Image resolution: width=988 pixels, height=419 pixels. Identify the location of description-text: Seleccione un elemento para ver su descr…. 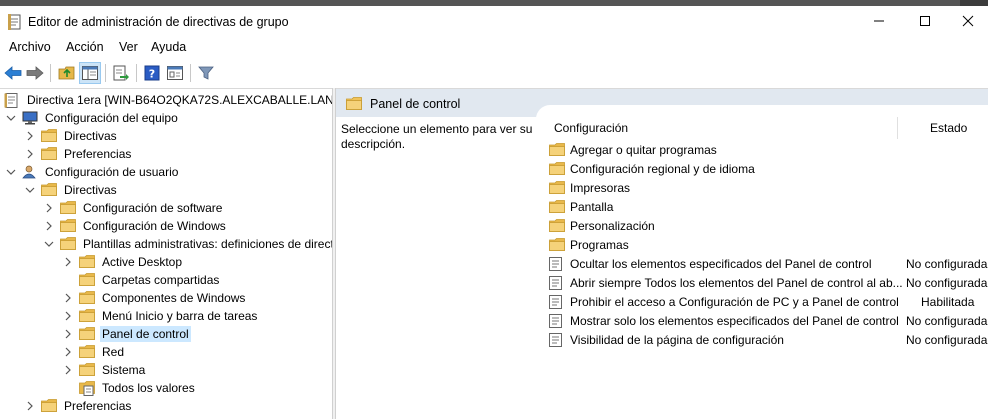
(437, 136).